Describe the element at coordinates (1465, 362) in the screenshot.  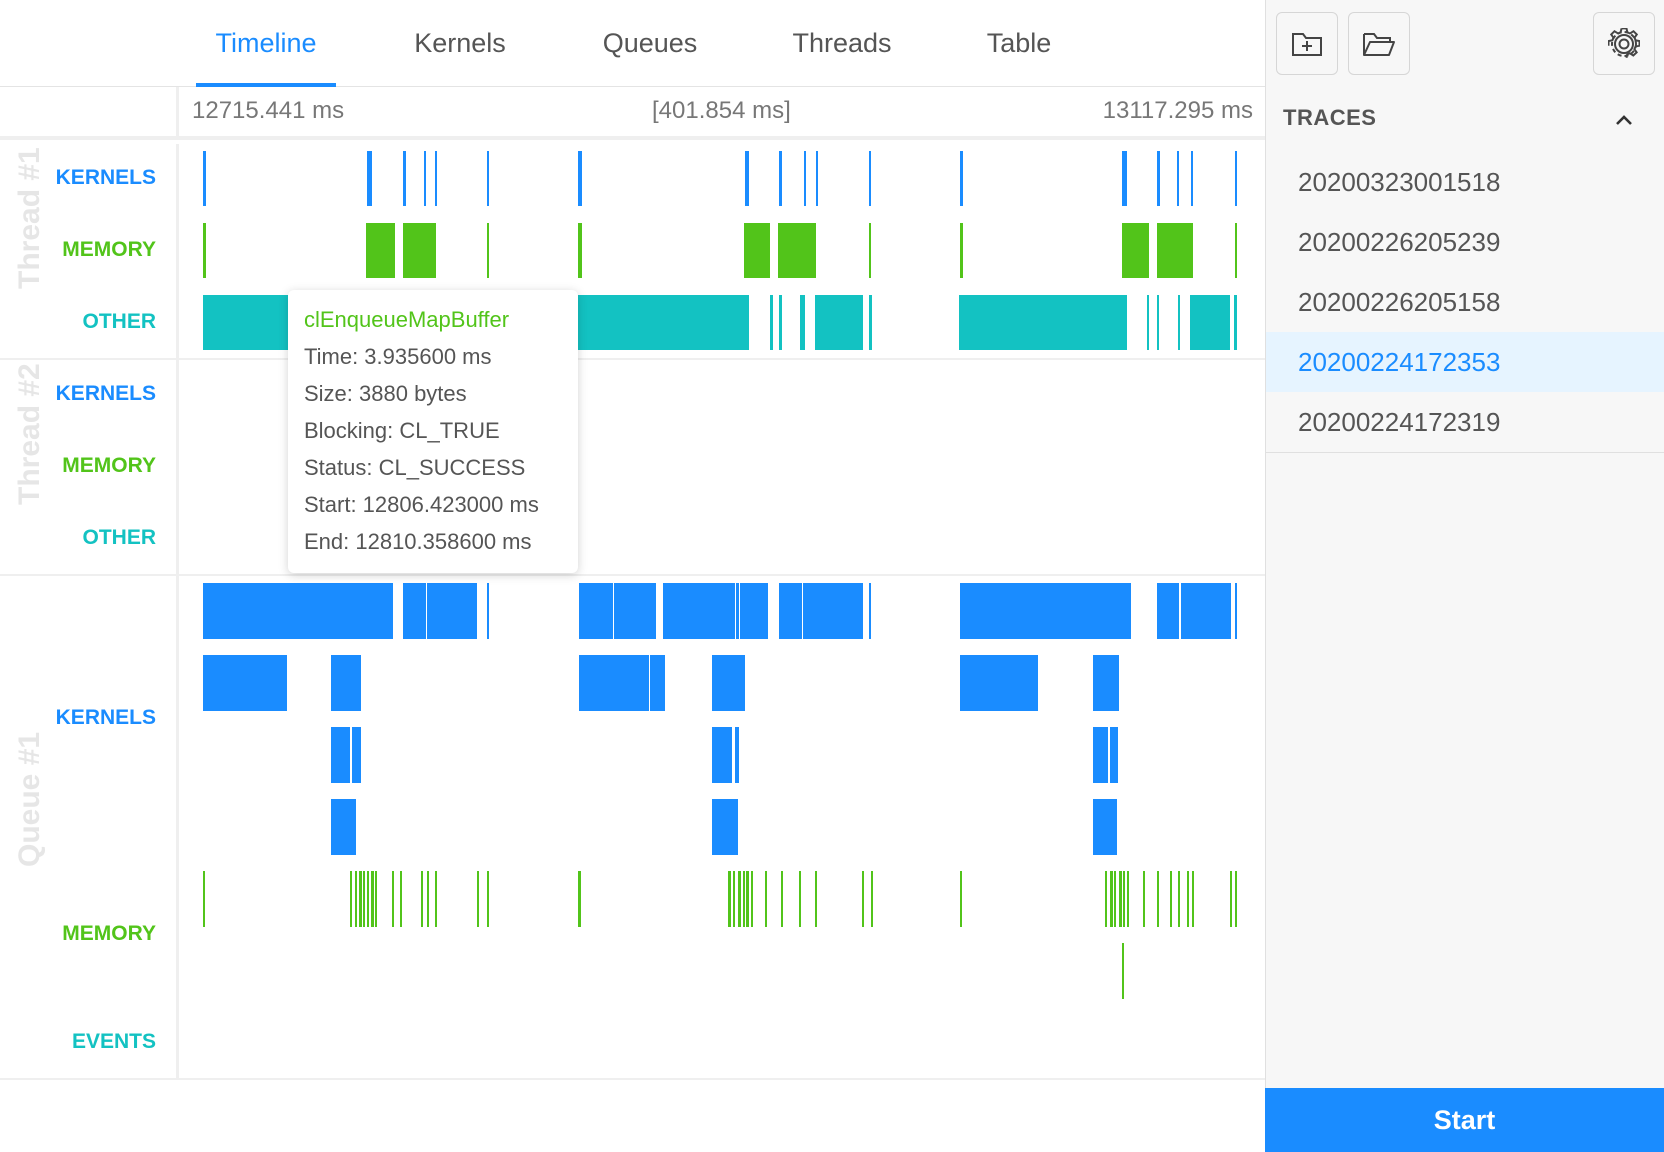
I see `trace-item-selected: 20200224172353` at that location.